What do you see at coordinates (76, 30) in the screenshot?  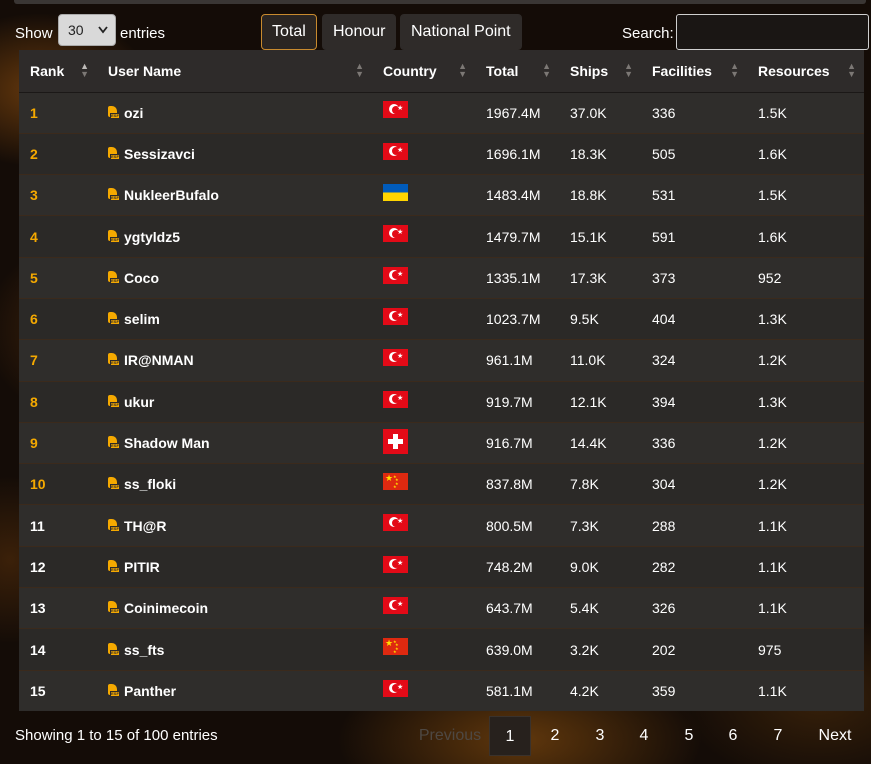 I see `page-length-value: 30` at bounding box center [76, 30].